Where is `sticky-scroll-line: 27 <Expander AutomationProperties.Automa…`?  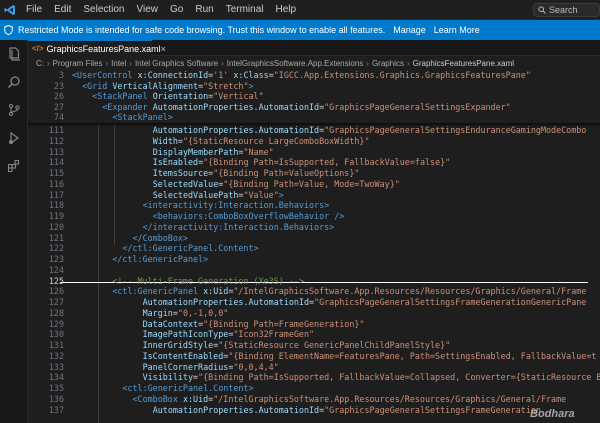
sticky-scroll-line: 27 <Expander AutomationProperties.Automa… is located at coordinates (314, 107).